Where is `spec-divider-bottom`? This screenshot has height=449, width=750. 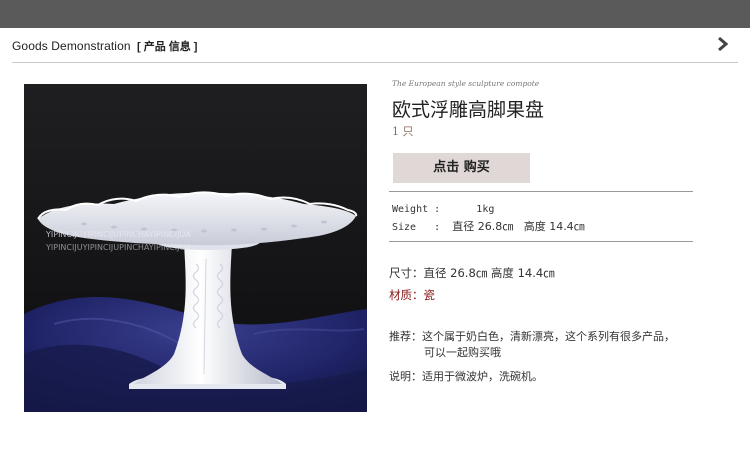 spec-divider-bottom is located at coordinates (541, 241).